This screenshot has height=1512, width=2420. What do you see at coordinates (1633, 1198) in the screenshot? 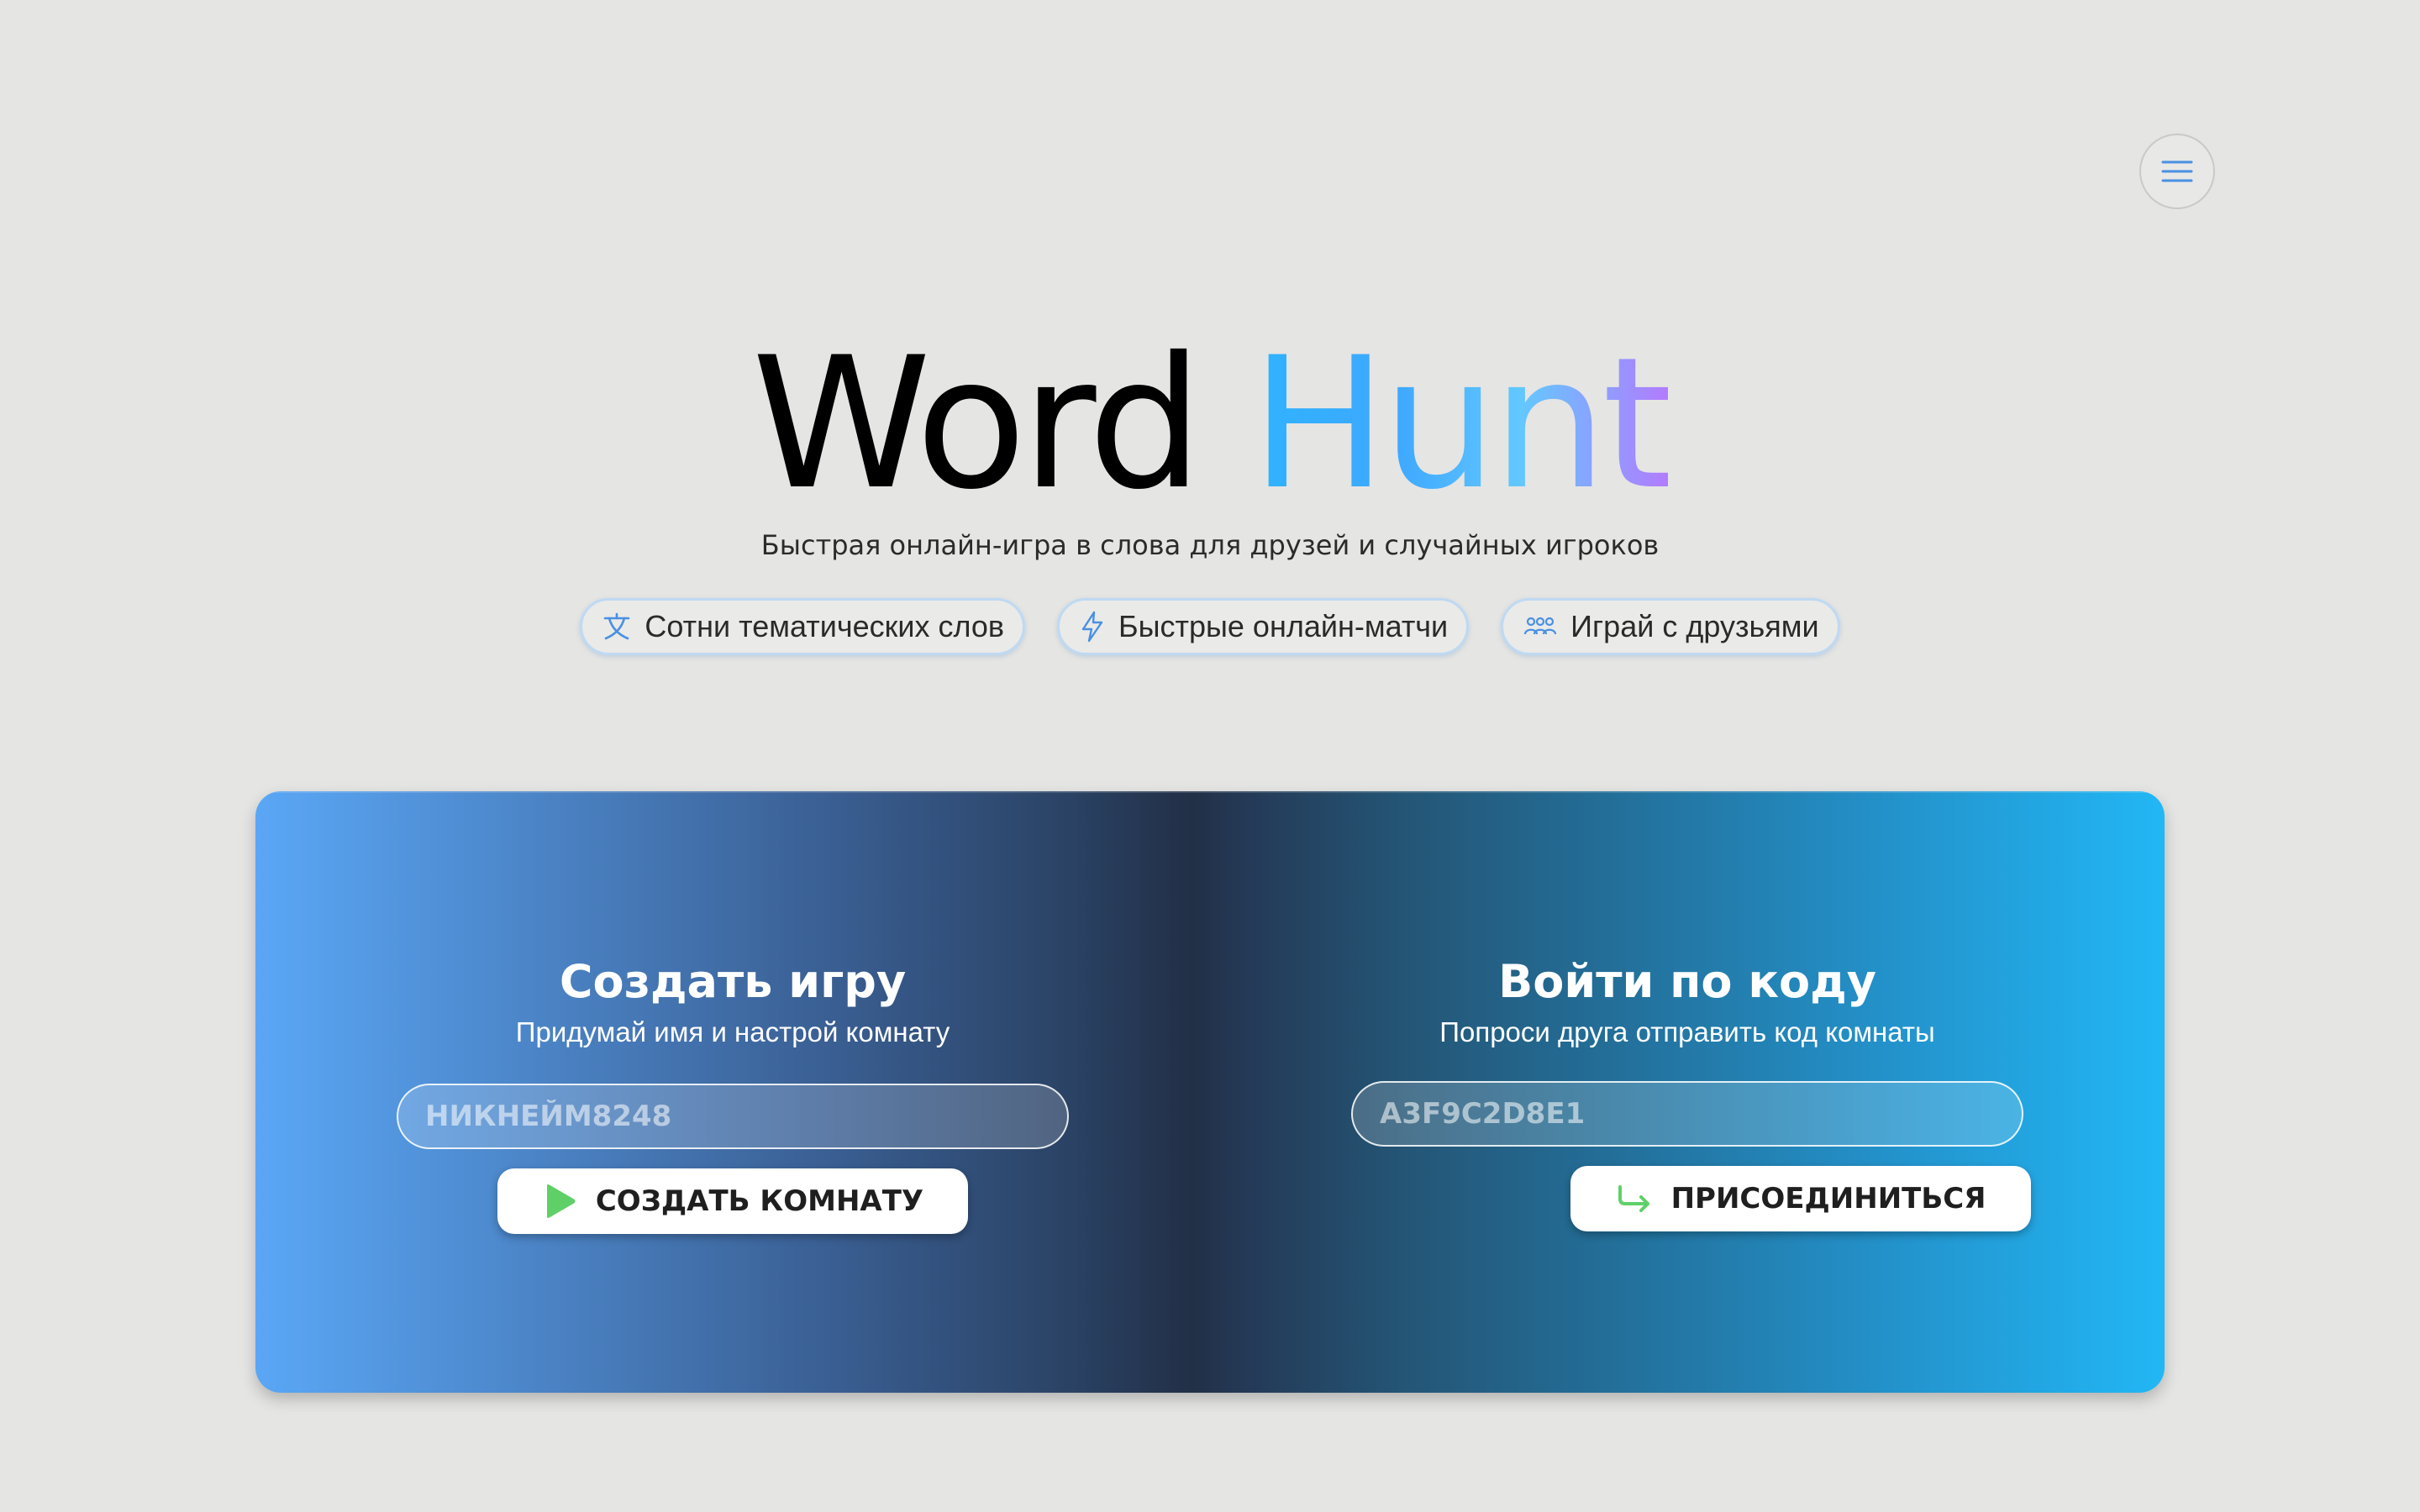
I see `enter-arrow-icon` at bounding box center [1633, 1198].